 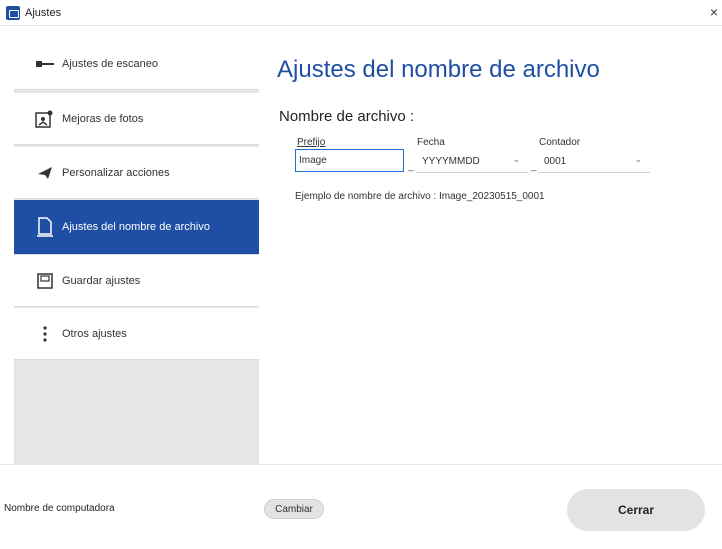 I want to click on sidebar-item-label: Ajustes del nombre de archivo, so click(x=136, y=227).